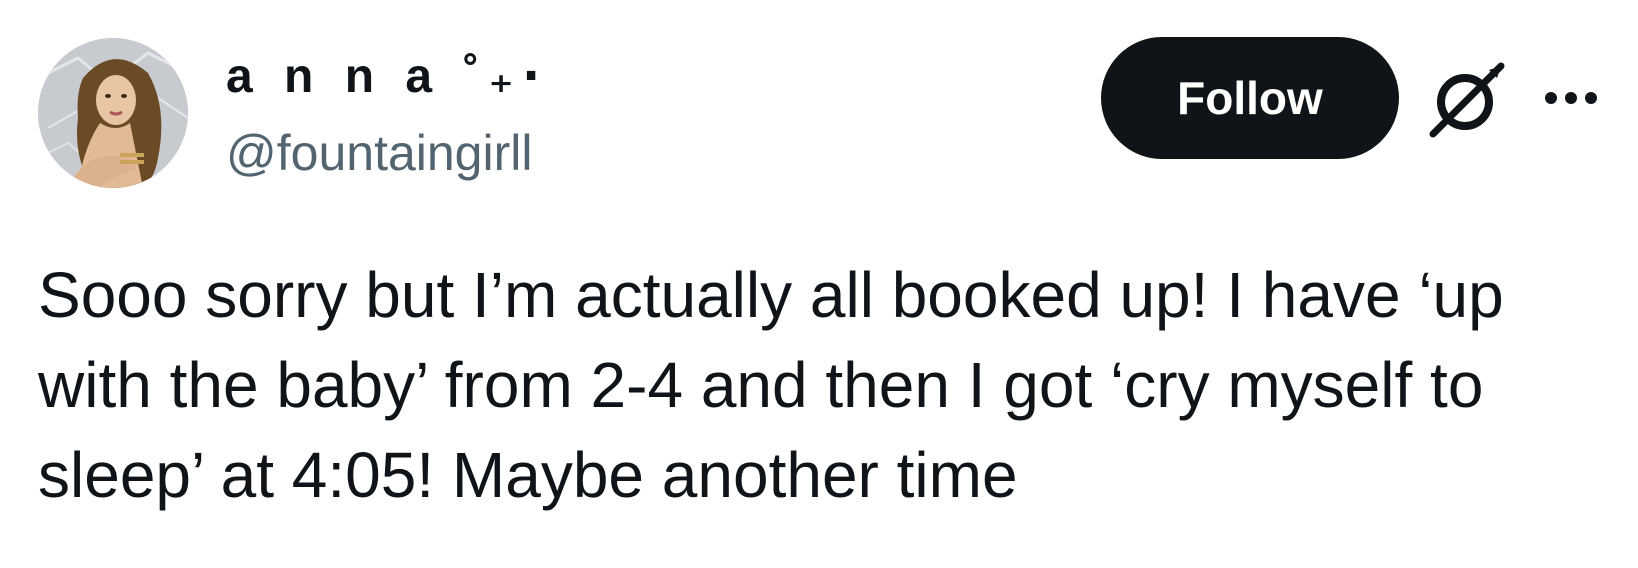  I want to click on avatar-image, so click(113, 113).